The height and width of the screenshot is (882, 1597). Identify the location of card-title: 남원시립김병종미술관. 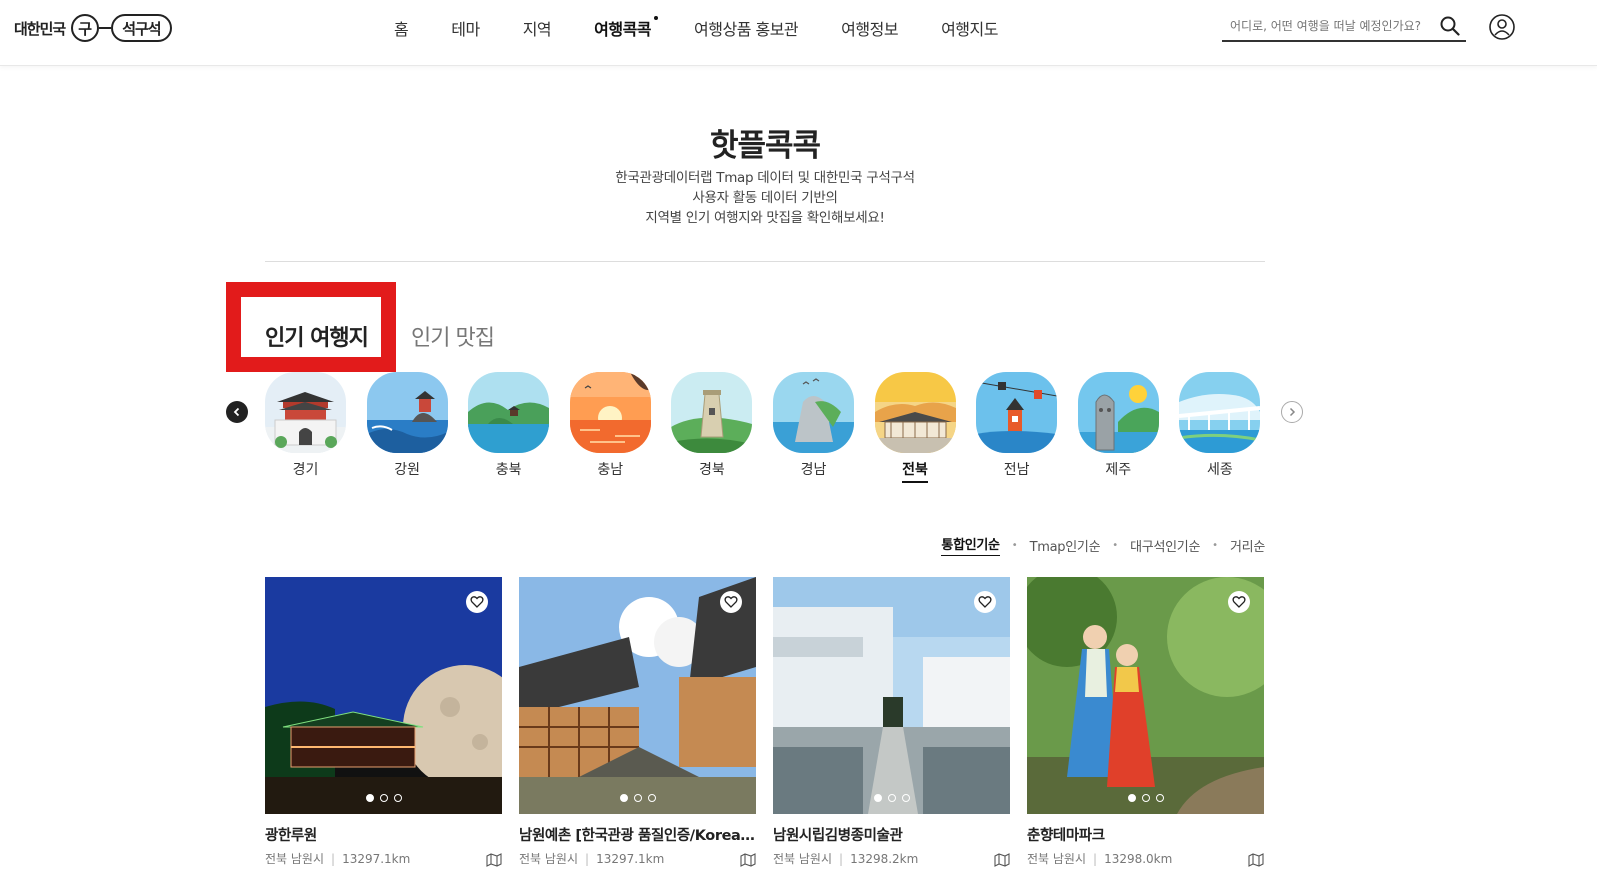
(891, 834).